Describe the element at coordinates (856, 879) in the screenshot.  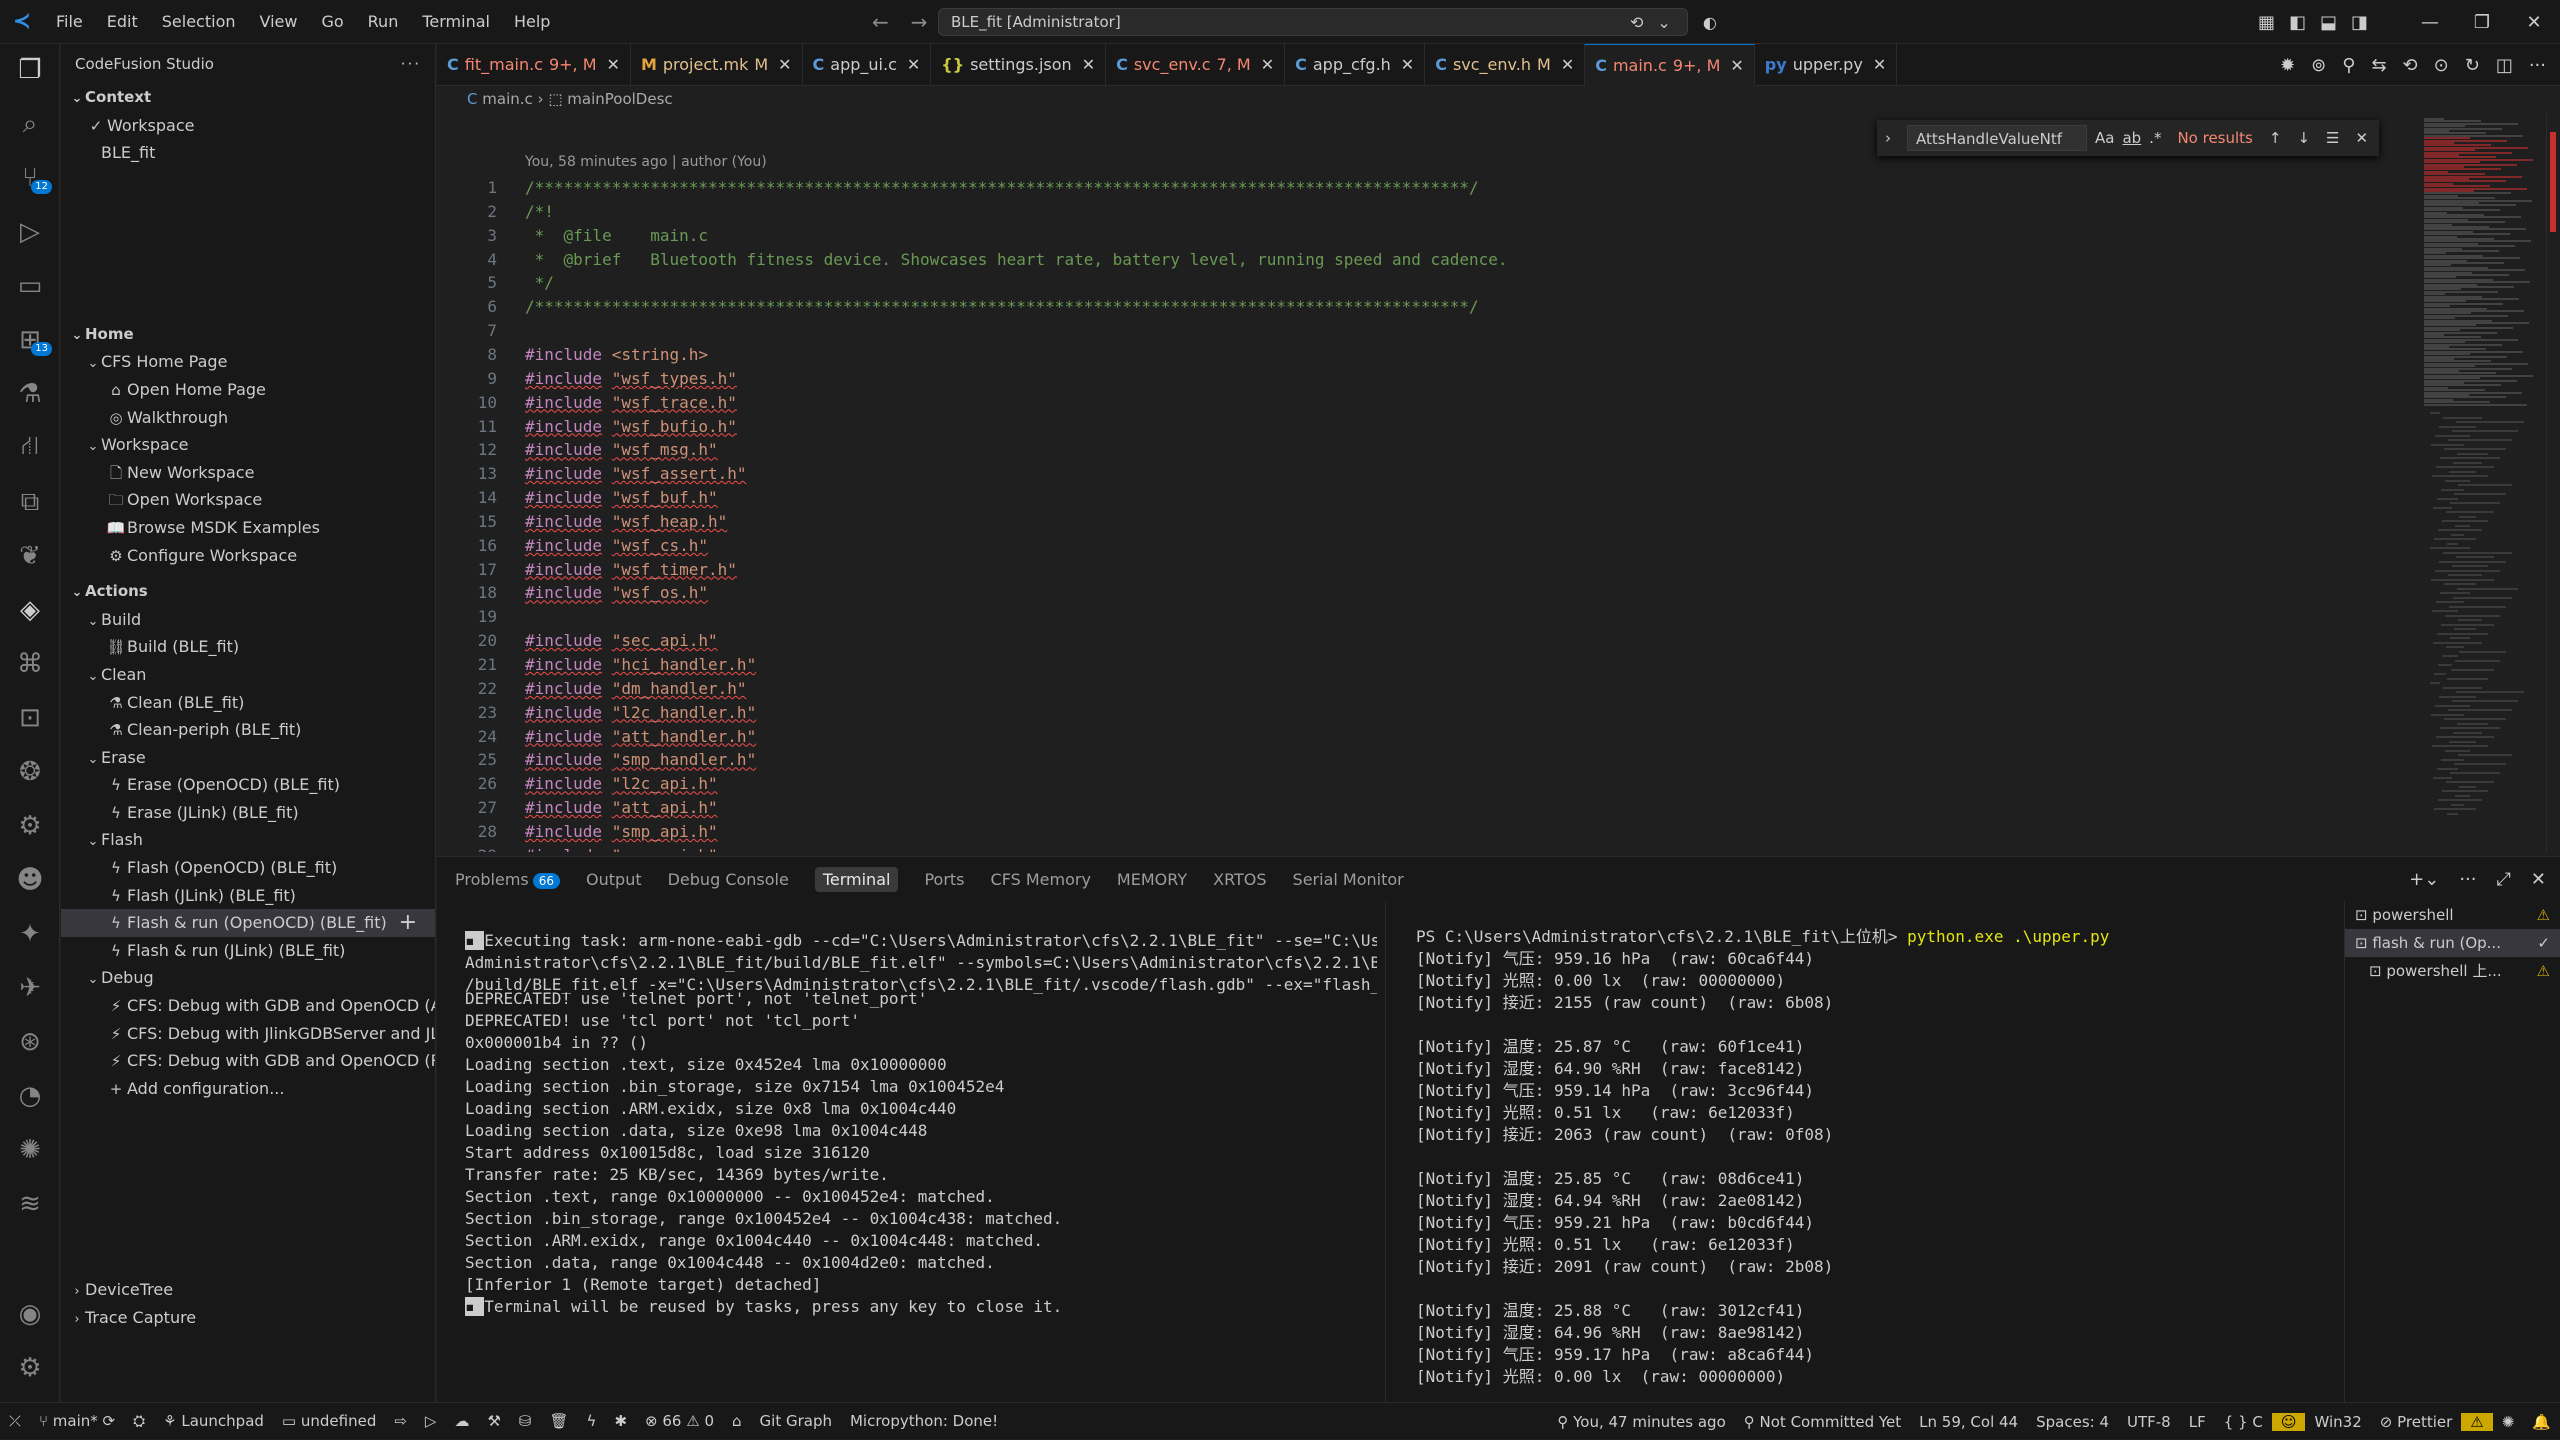
I see `panel-tab-terminal: Terminal` at that location.